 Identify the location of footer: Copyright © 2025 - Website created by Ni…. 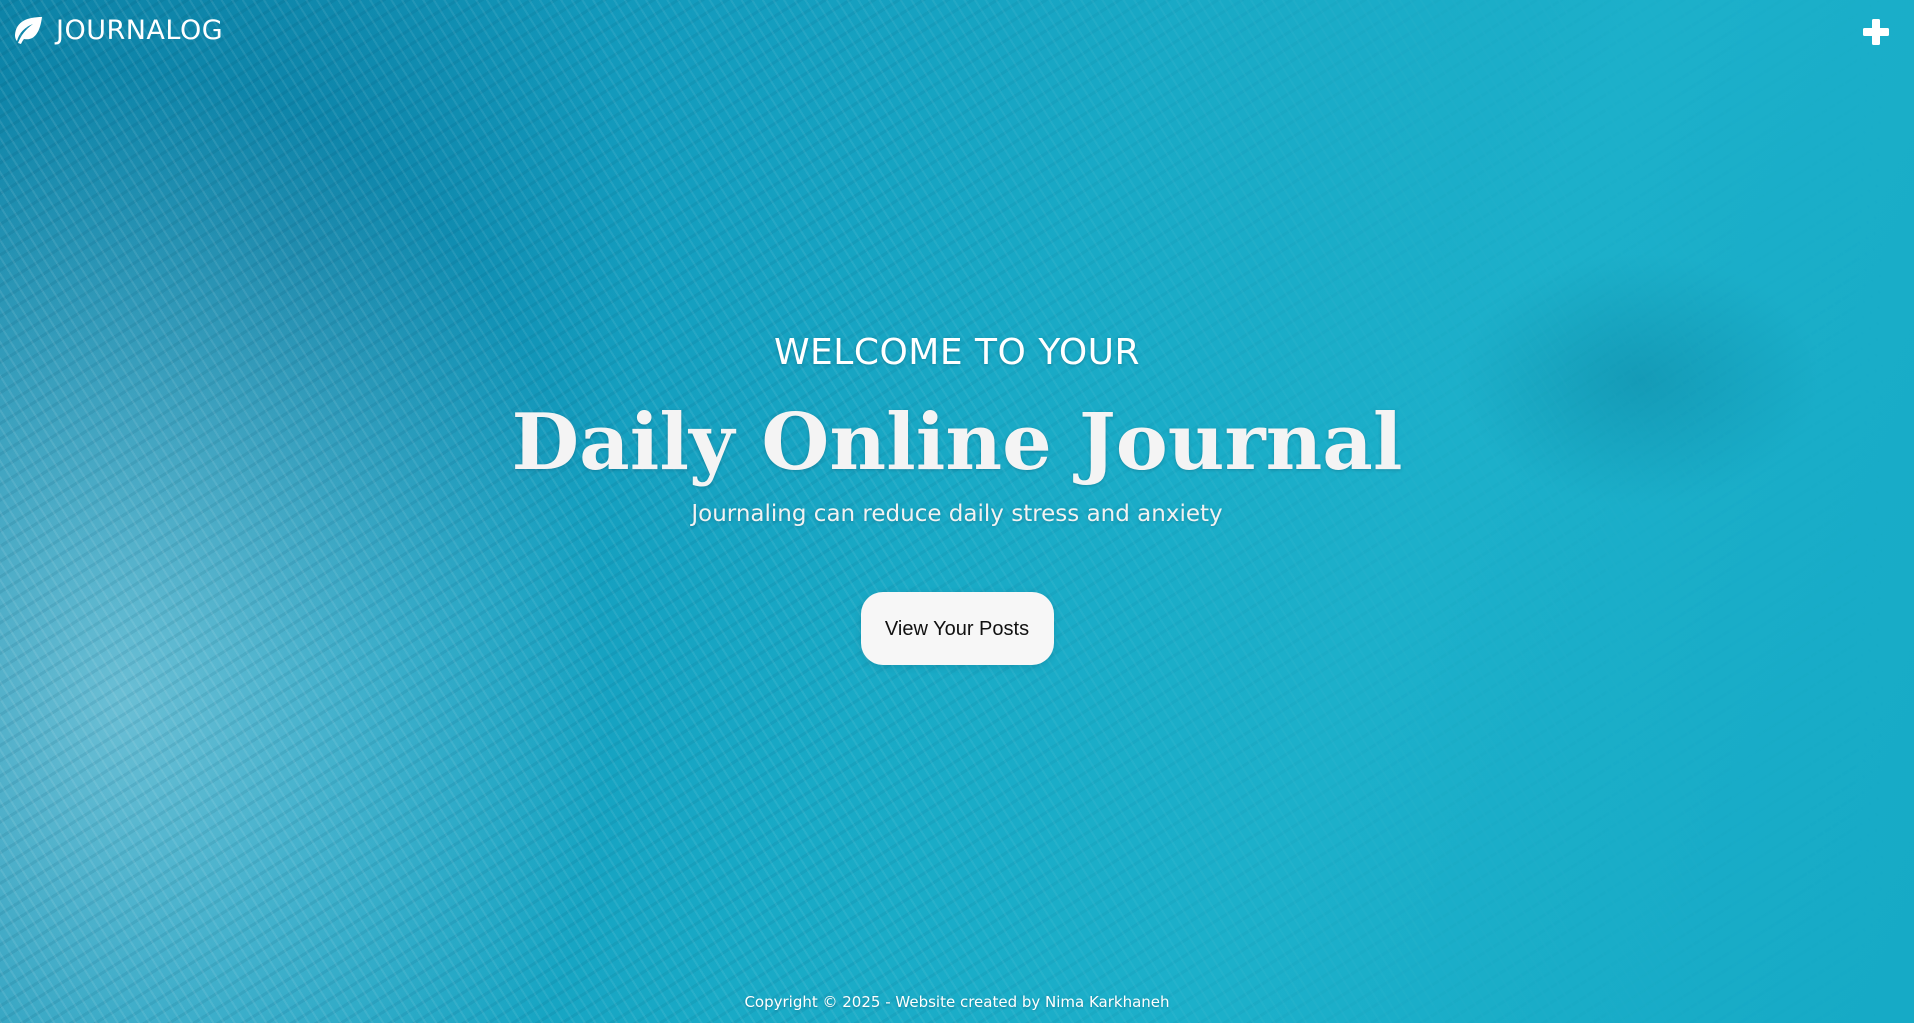
(957, 1002).